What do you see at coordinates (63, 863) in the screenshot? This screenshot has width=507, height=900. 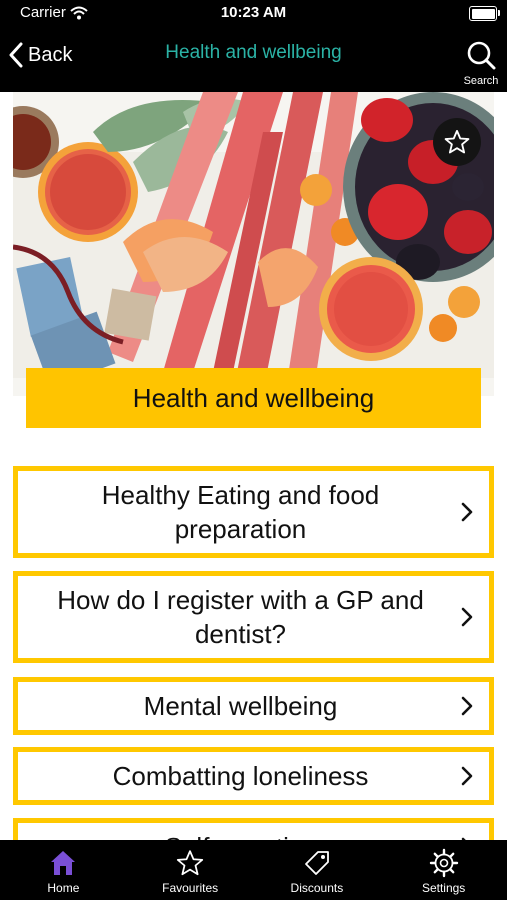 I see `house-icon` at bounding box center [63, 863].